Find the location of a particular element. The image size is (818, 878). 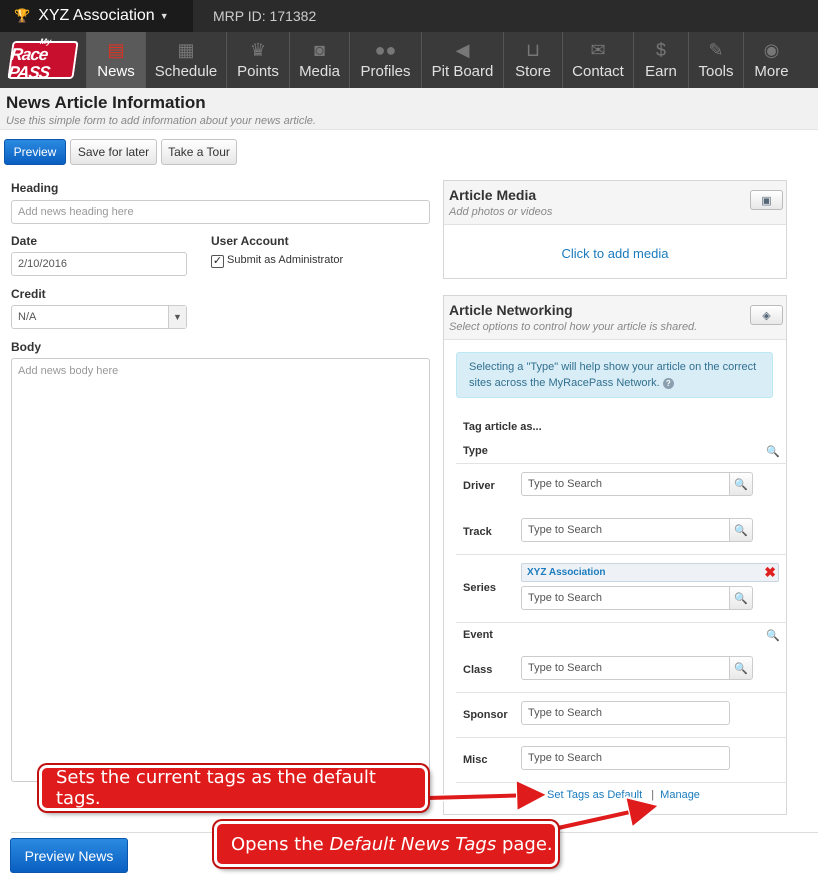

callout-manage-suffix: page. is located at coordinates (524, 844).